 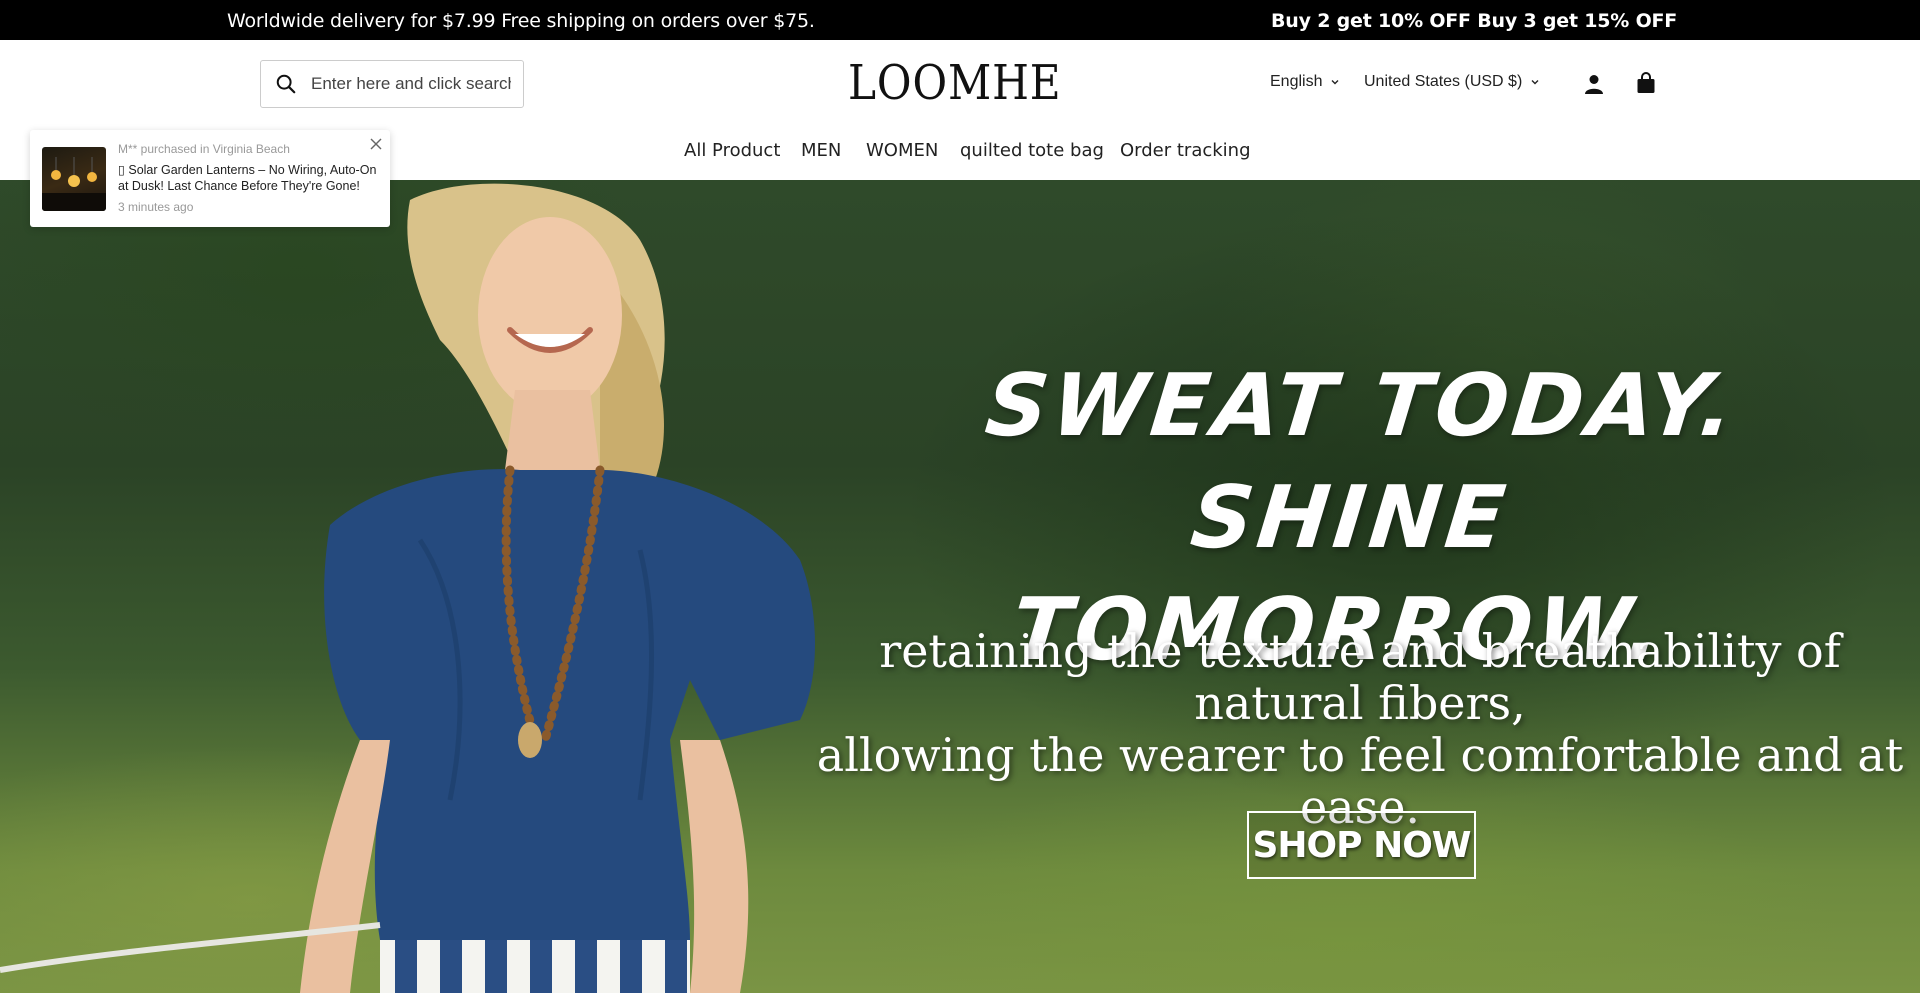 I want to click on user-icon, so click(x=1594, y=84).